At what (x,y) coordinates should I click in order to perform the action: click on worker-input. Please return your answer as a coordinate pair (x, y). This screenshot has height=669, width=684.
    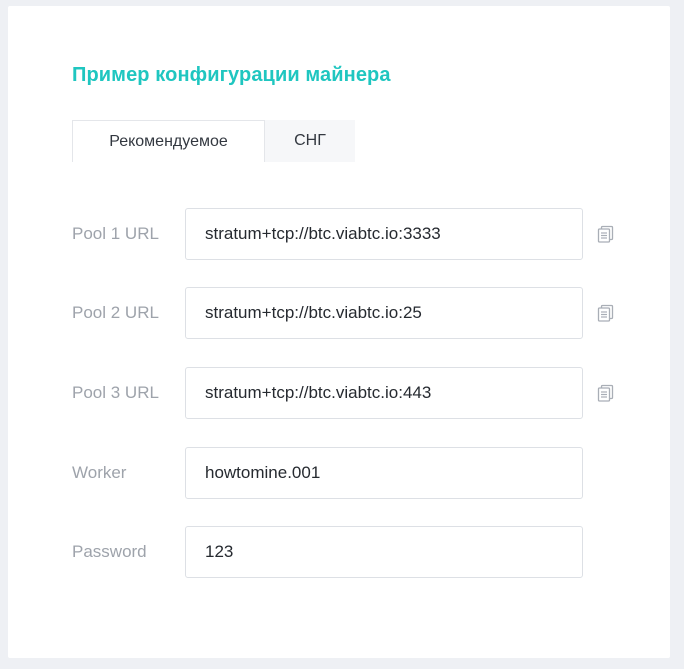
    Looking at the image, I should click on (384, 473).